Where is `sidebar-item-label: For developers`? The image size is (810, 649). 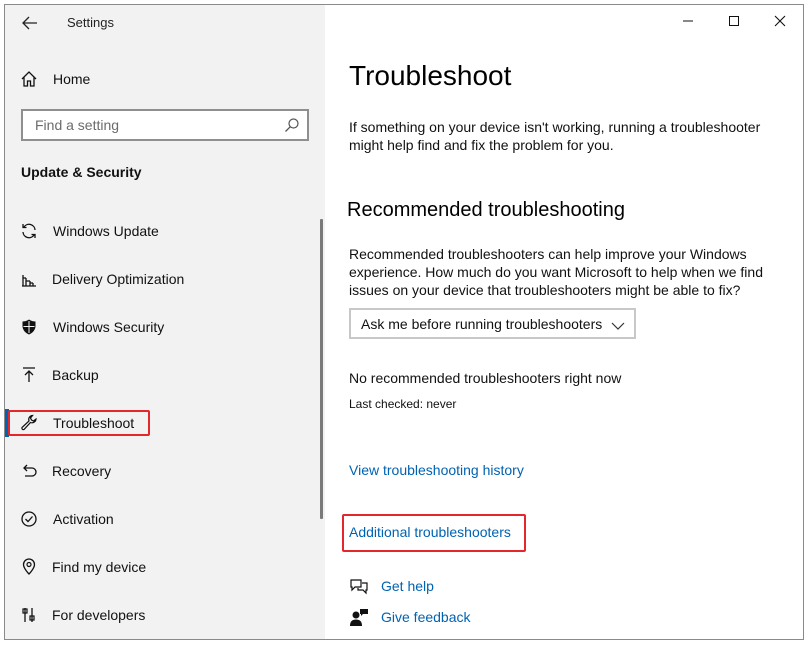
sidebar-item-label: For developers is located at coordinates (99, 615).